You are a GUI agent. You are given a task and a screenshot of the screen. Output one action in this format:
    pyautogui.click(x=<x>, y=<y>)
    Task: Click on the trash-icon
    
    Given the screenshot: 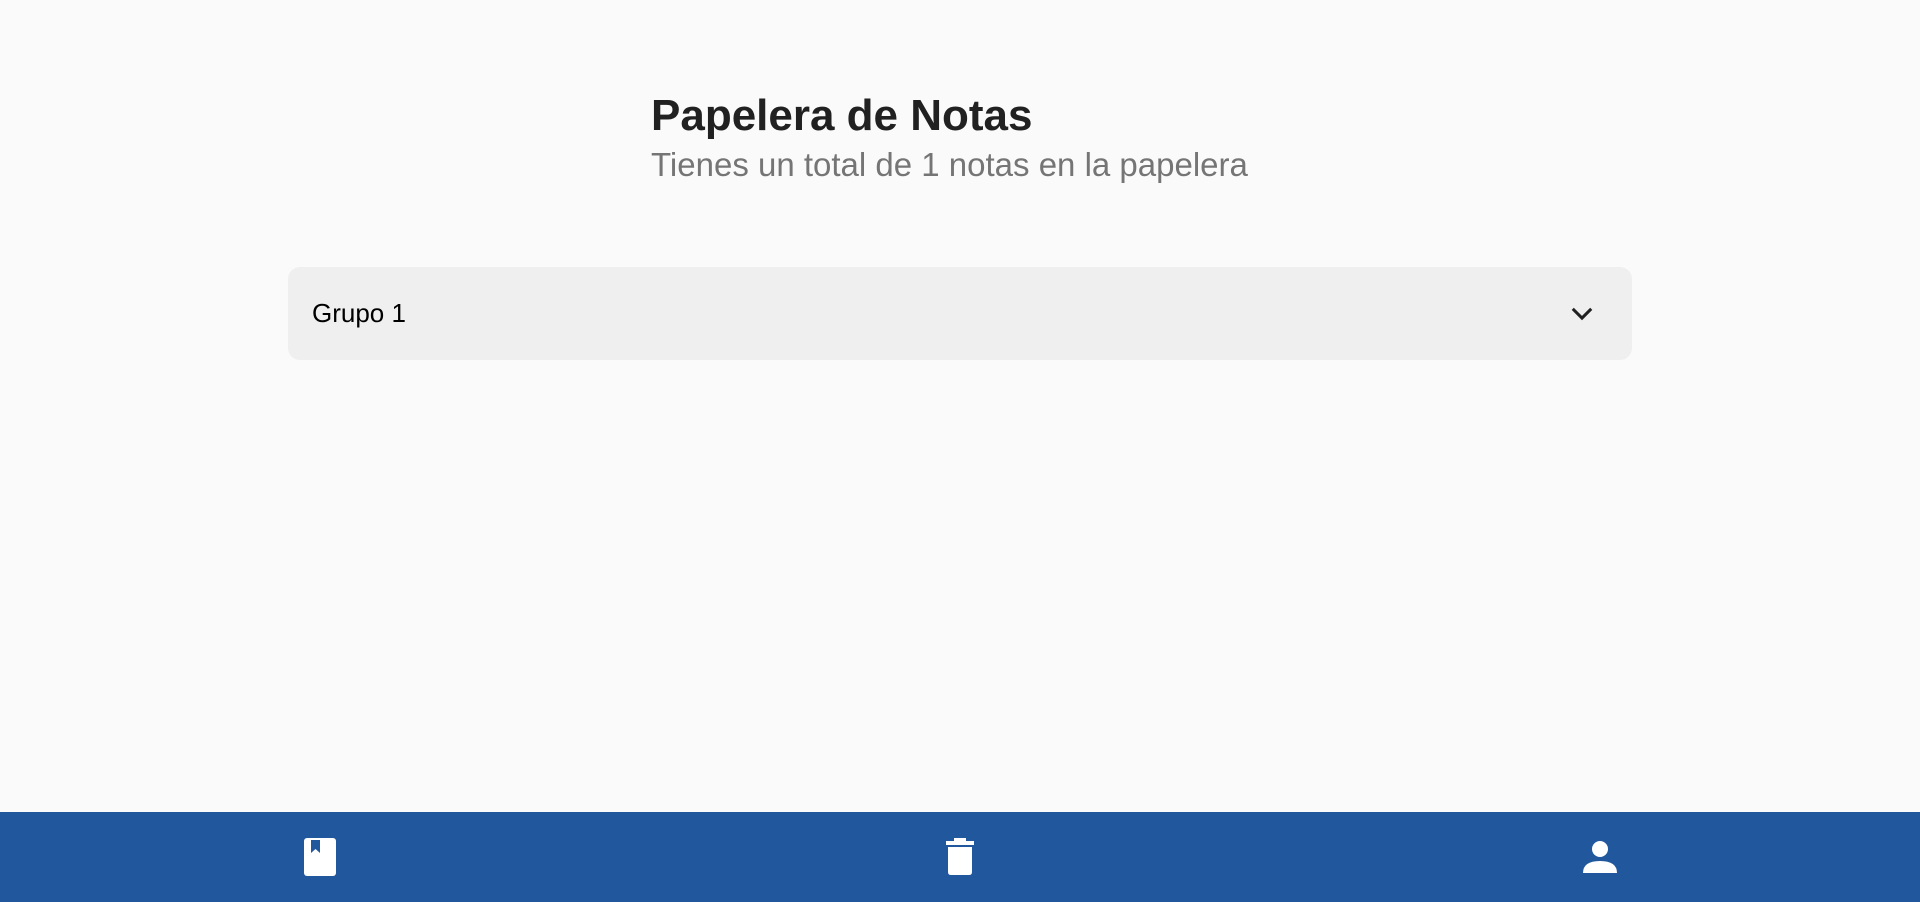 What is the action you would take?
    pyautogui.click(x=960, y=857)
    